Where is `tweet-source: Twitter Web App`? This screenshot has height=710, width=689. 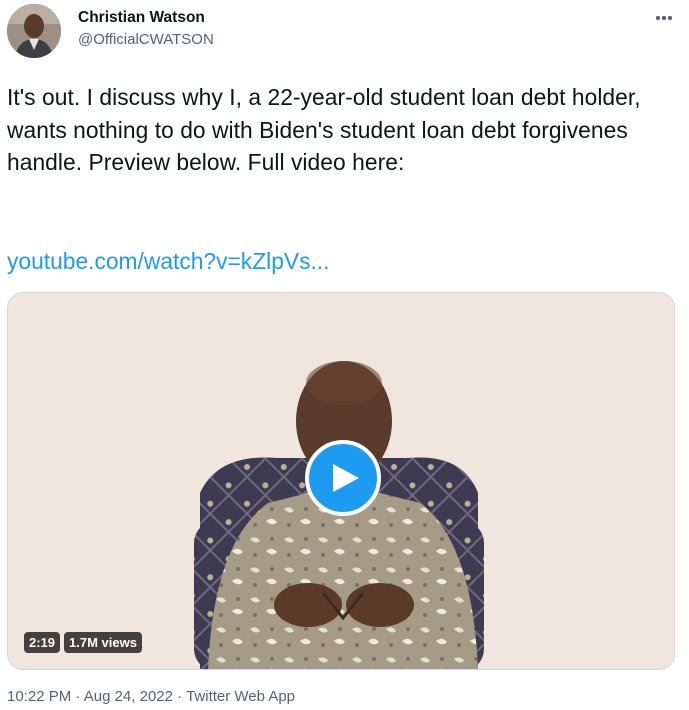
tweet-source: Twitter Web App is located at coordinates (240, 696).